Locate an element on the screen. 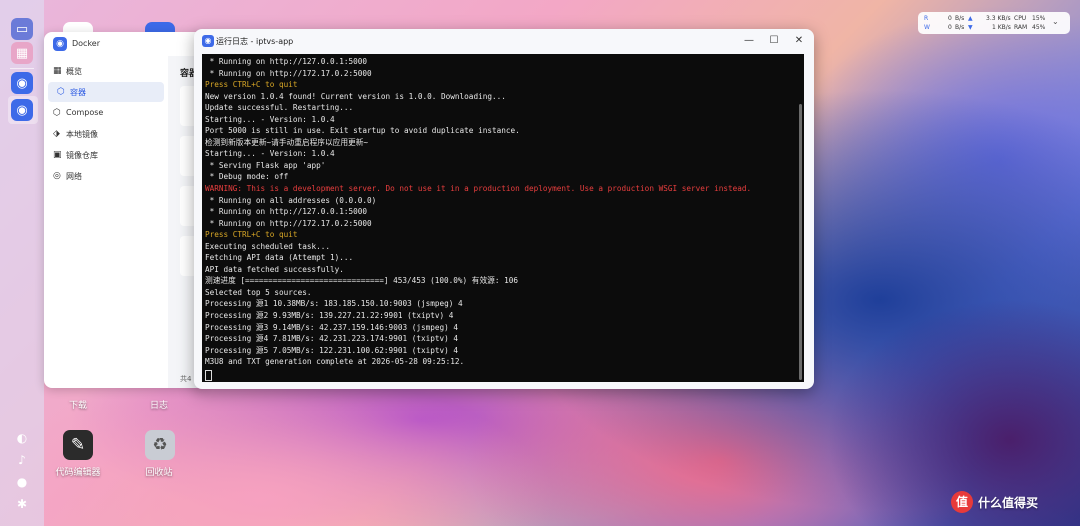  container-icon: ⬡ is located at coordinates (61, 92).